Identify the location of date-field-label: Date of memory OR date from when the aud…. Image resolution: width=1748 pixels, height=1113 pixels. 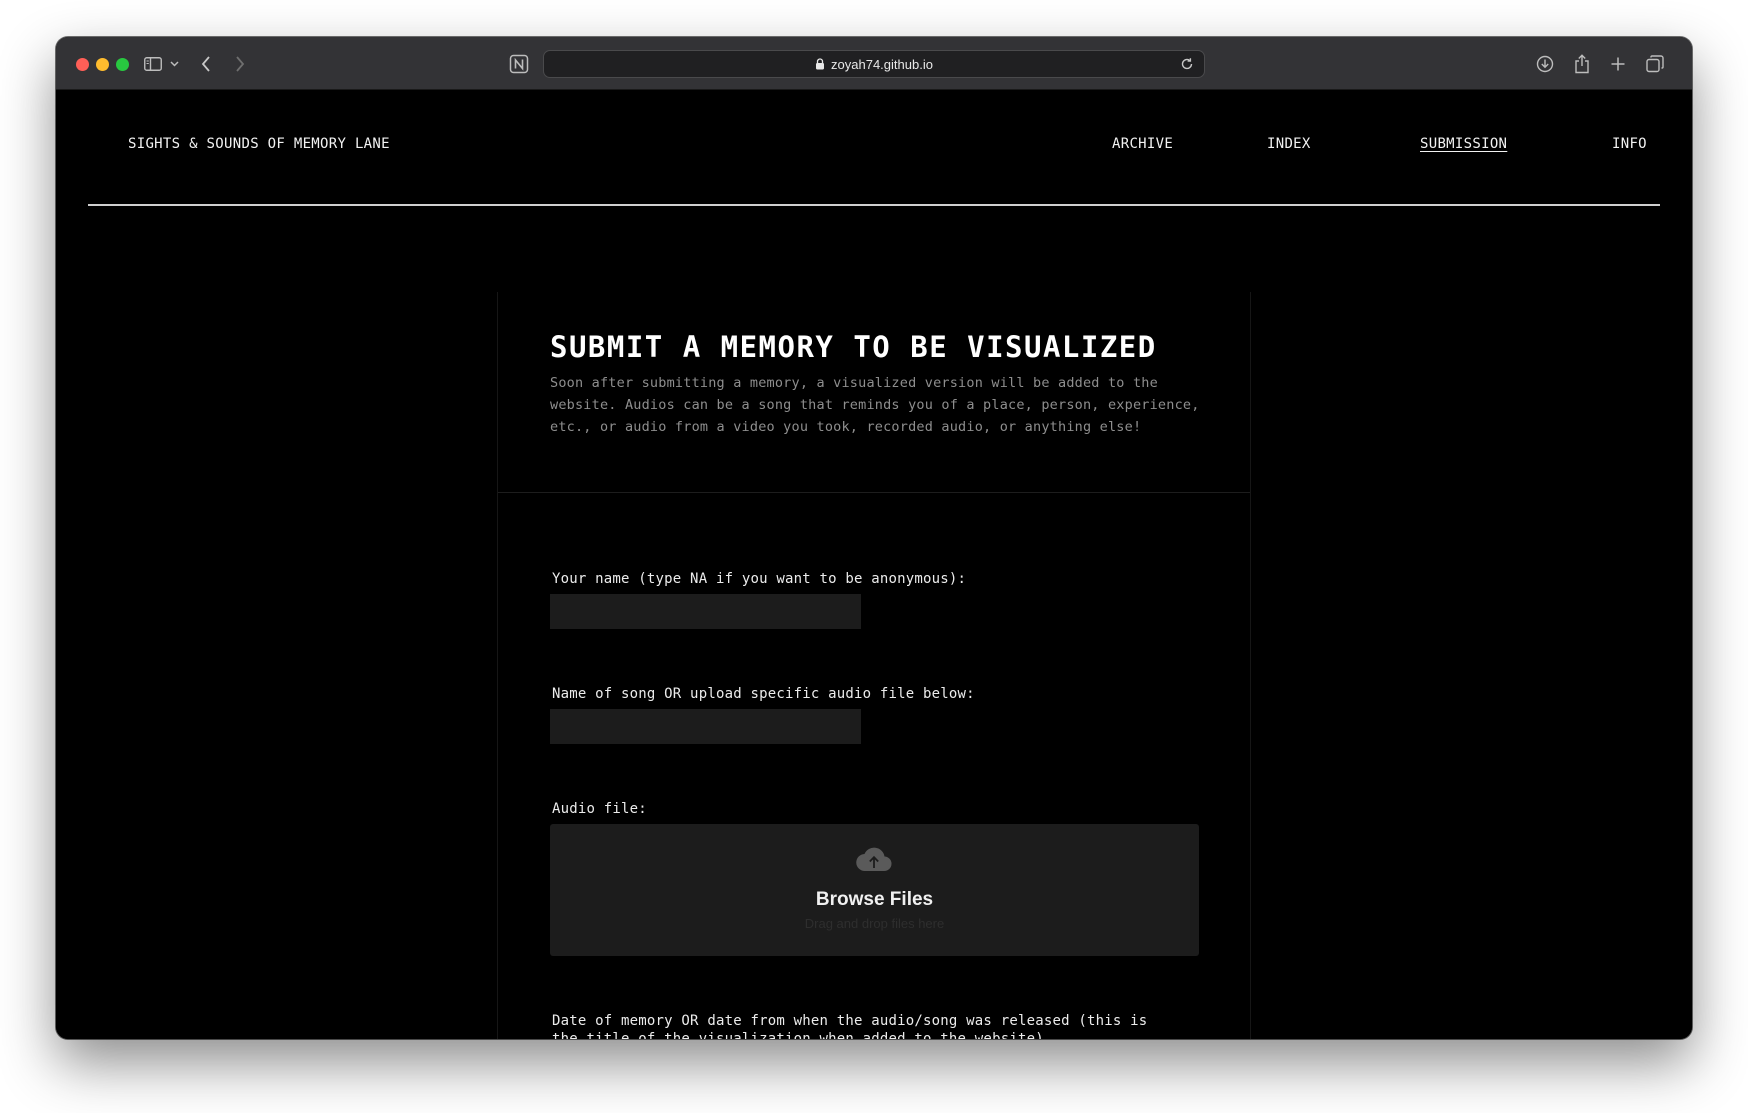
(850, 1026).